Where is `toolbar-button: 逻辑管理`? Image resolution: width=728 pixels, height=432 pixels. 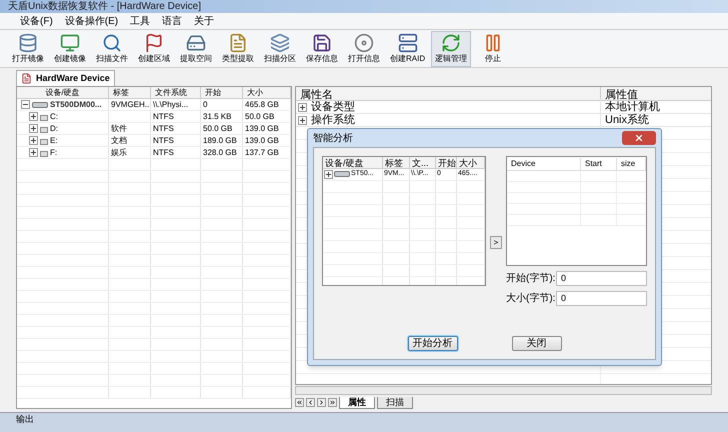 toolbar-button: 逻辑管理 is located at coordinates (451, 48).